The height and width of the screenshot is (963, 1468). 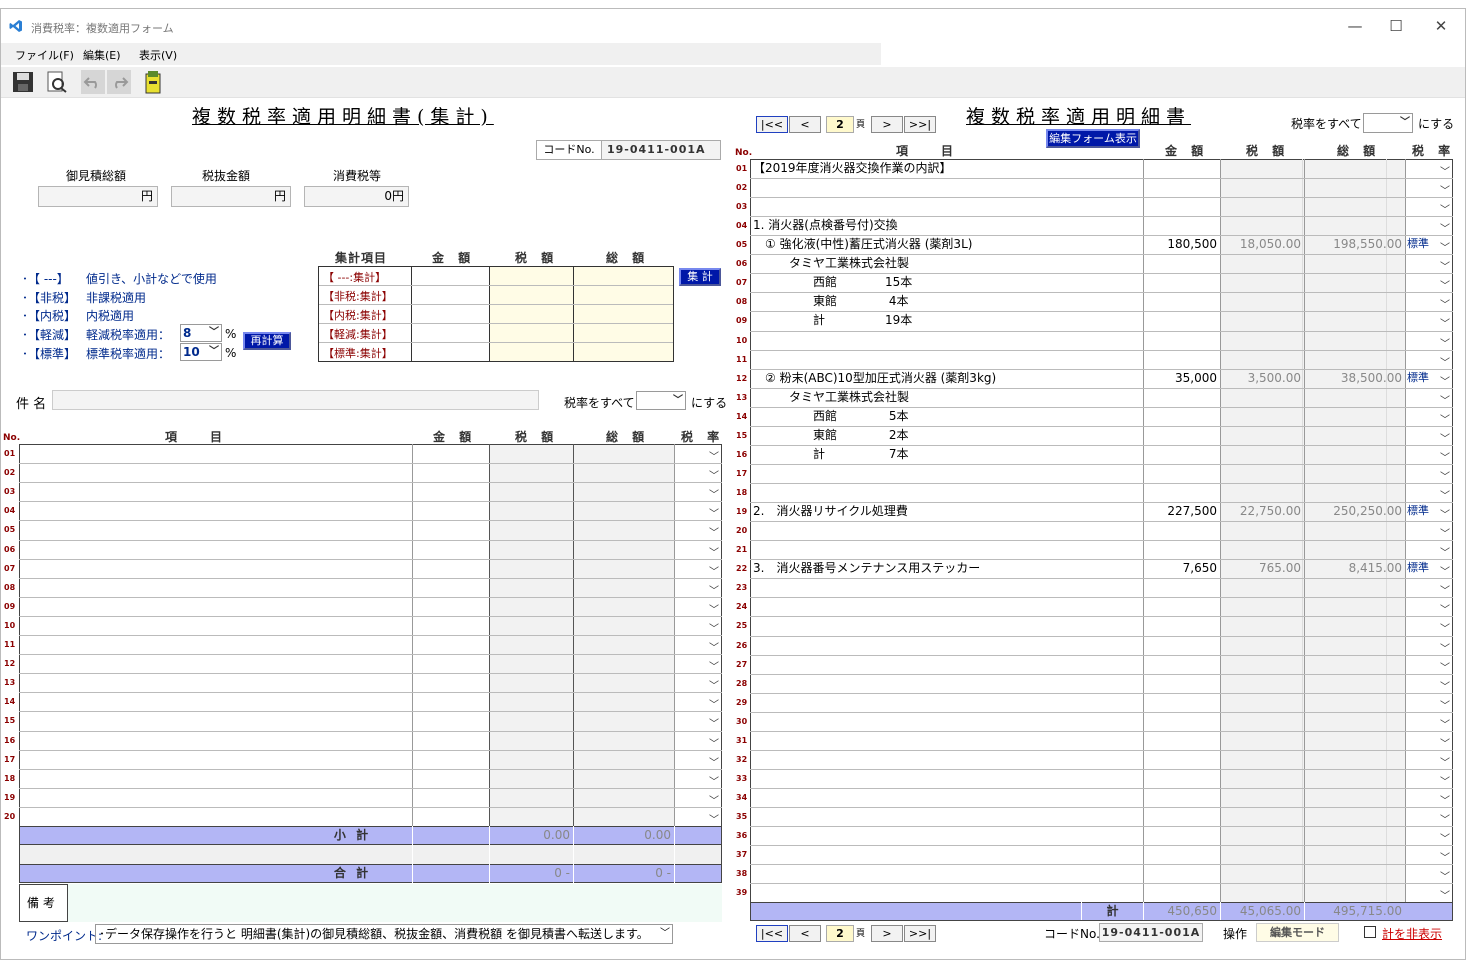 What do you see at coordinates (947, 282) in the screenshot?
I see `item-cell: 西館 15本` at bounding box center [947, 282].